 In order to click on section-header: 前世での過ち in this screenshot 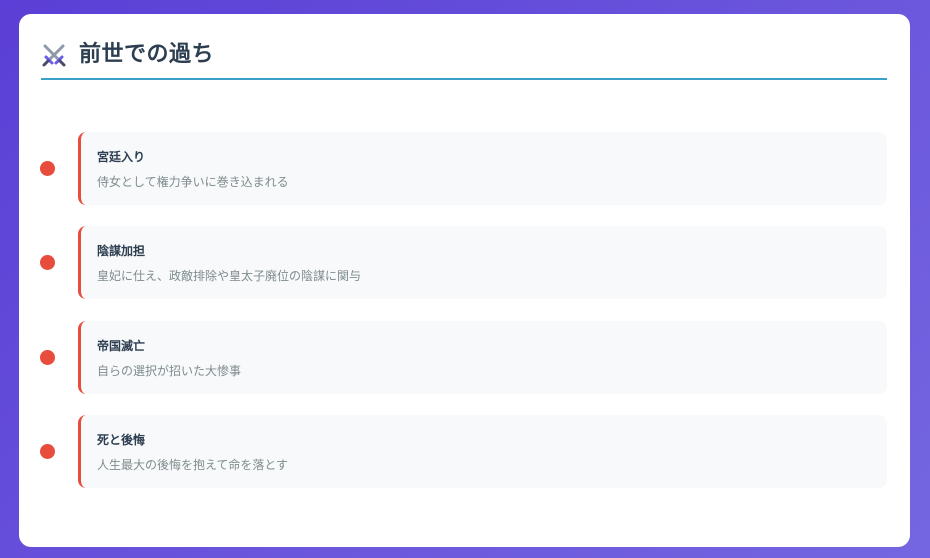, I will do `click(464, 60)`.